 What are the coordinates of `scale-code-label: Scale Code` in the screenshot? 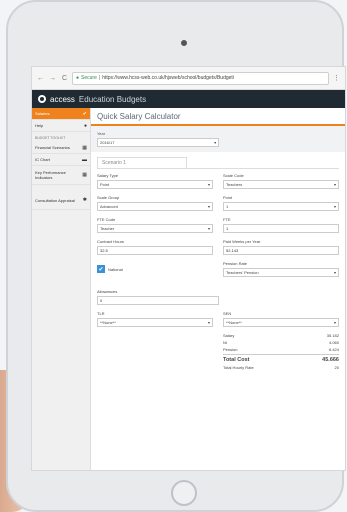 It's located at (233, 175).